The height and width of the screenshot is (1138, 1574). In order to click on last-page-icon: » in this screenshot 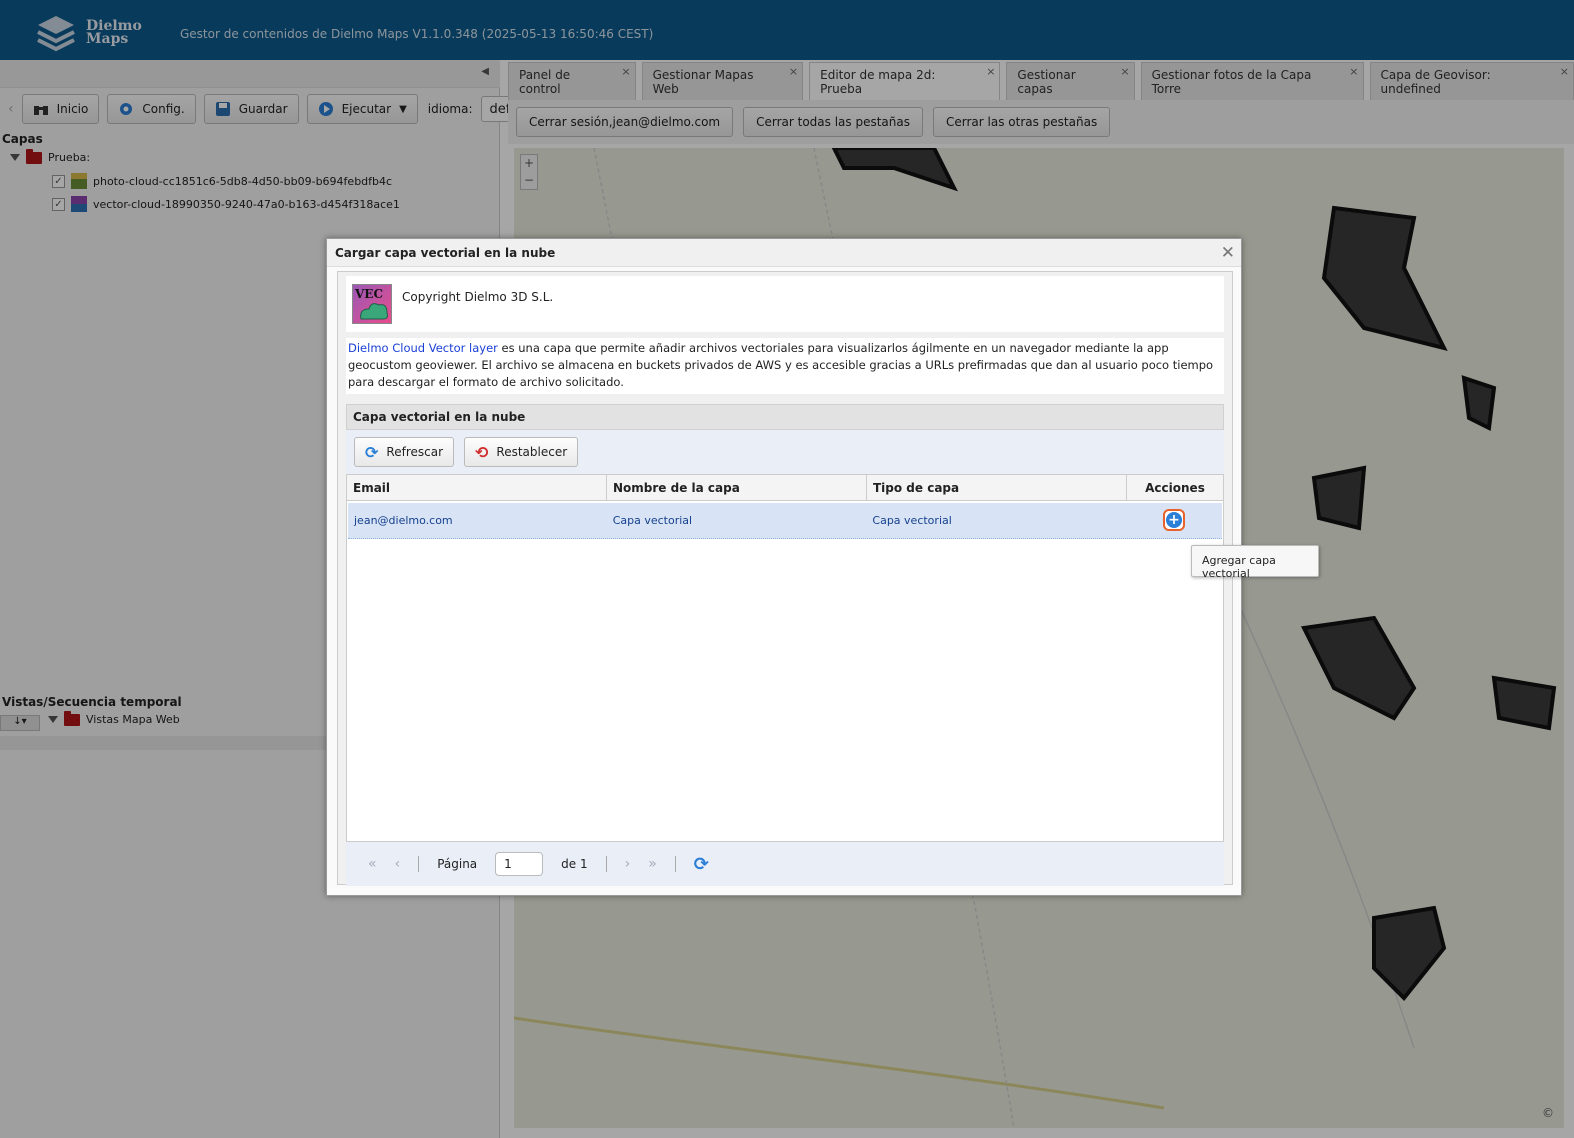, I will do `click(652, 864)`.